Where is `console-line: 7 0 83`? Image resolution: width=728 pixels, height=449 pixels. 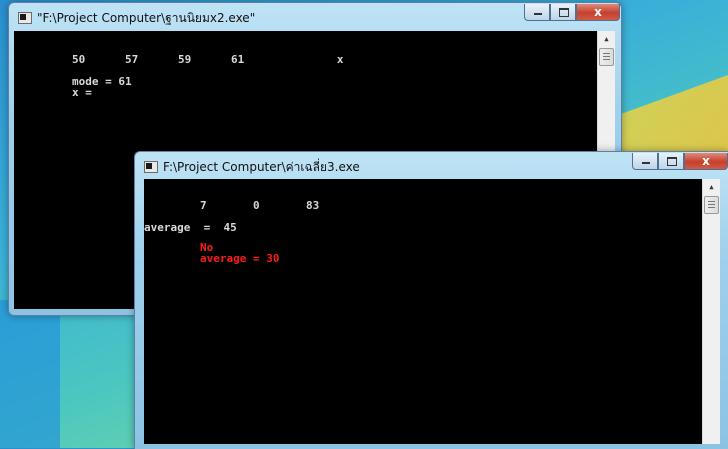 console-line: 7 0 83 is located at coordinates (260, 205).